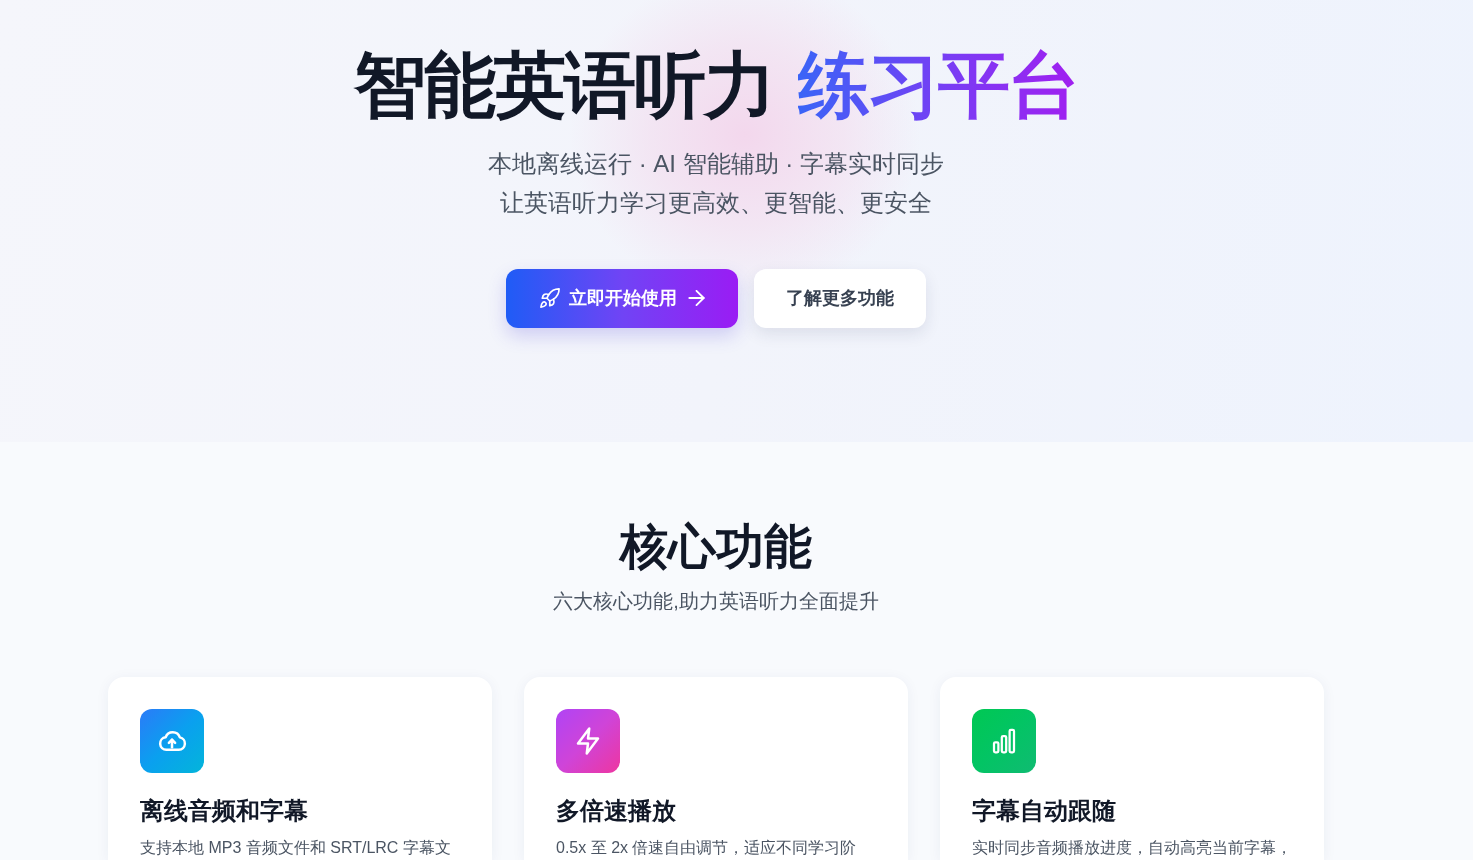 Image resolution: width=1473 pixels, height=860 pixels. Describe the element at coordinates (550, 298) in the screenshot. I see `rocket-icon` at that location.